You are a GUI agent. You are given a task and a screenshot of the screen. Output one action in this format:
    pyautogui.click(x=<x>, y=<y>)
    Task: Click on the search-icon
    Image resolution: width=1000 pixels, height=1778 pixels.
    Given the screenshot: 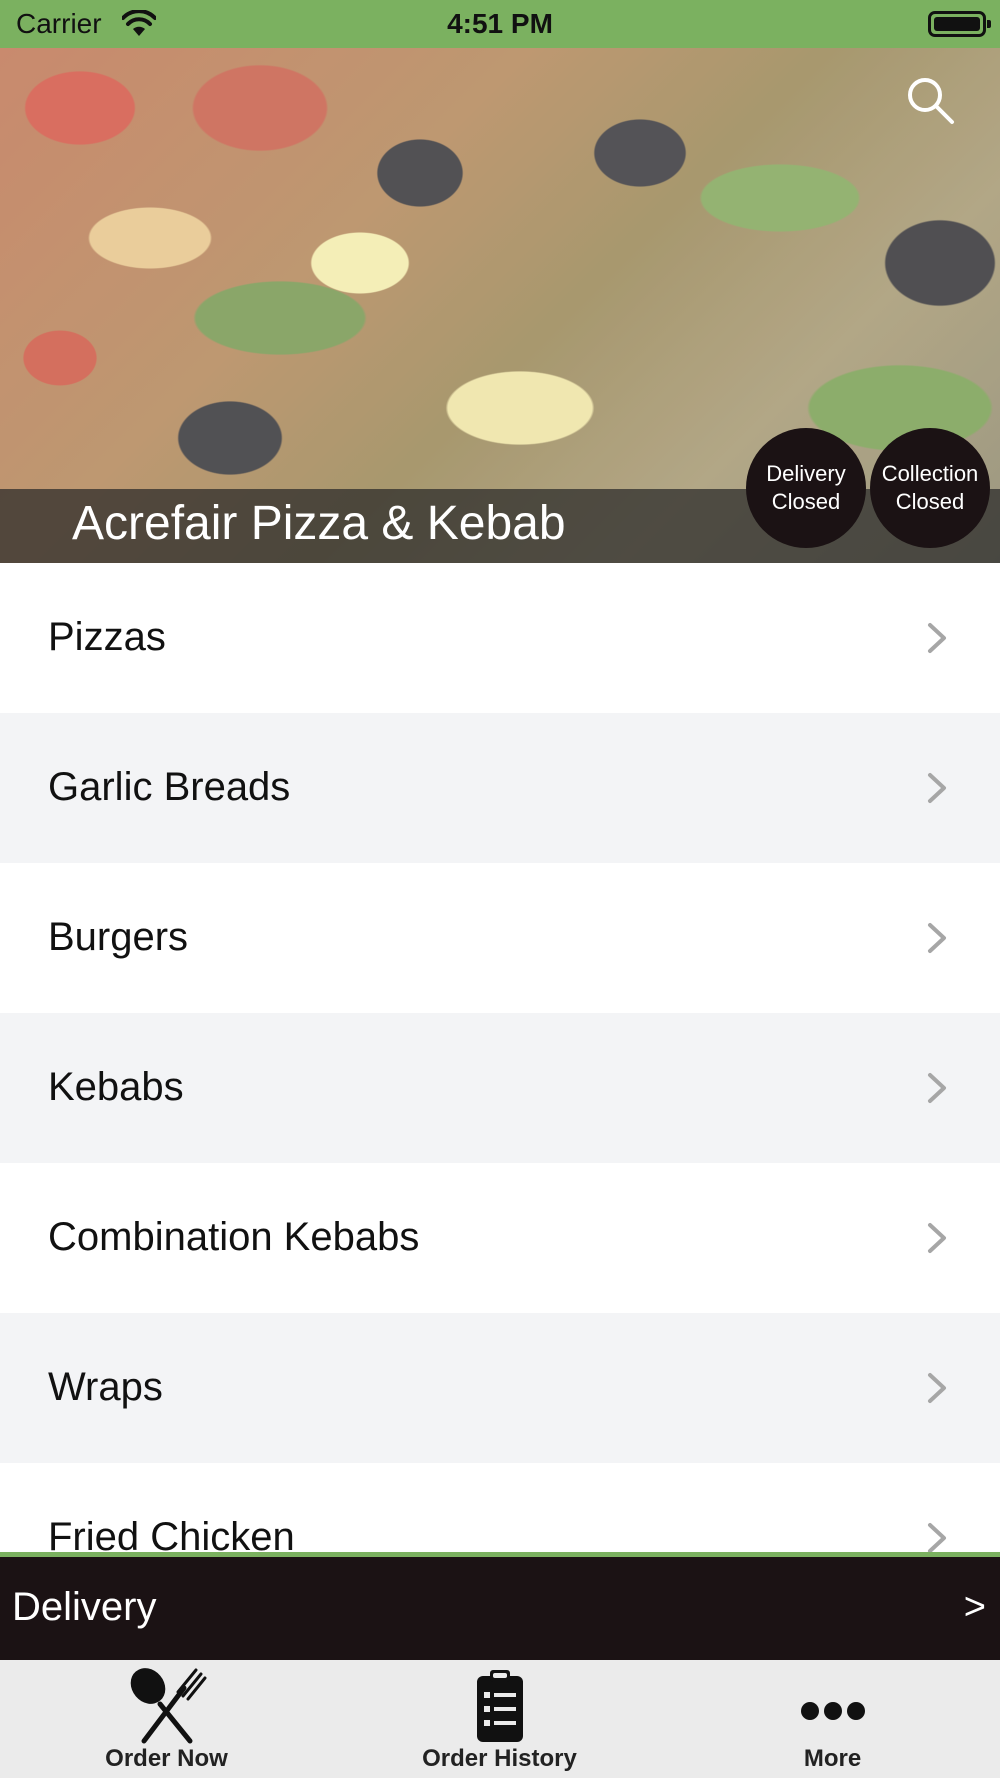 What is the action you would take?
    pyautogui.click(x=930, y=100)
    